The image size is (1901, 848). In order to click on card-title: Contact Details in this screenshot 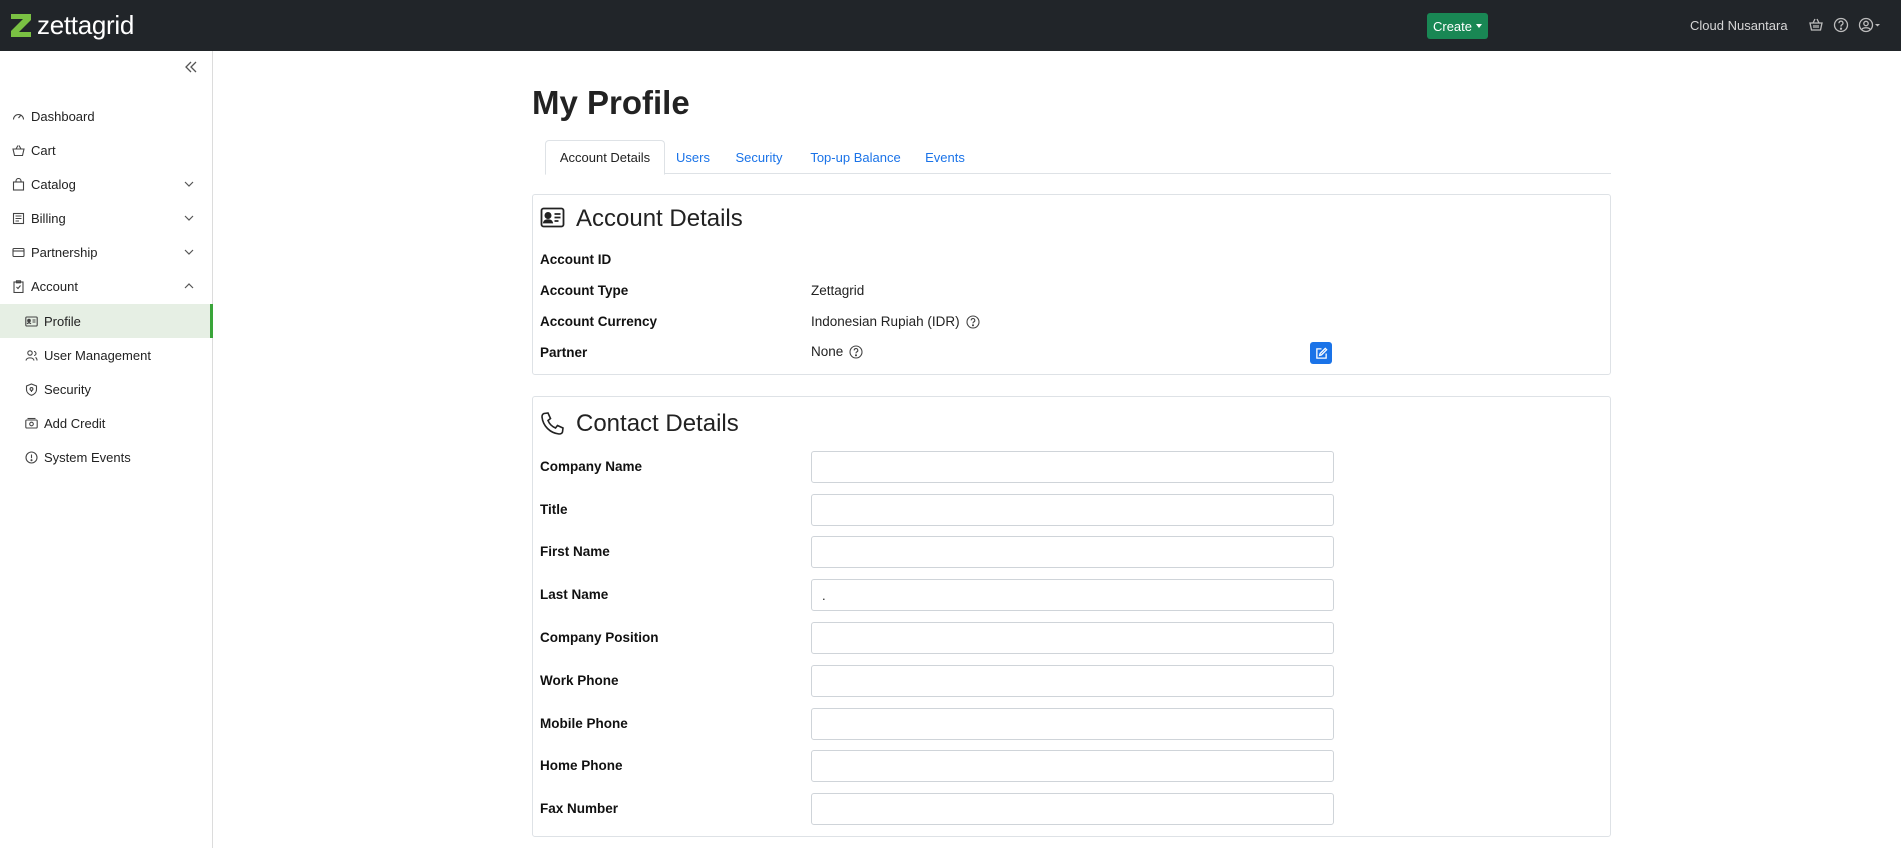, I will do `click(657, 423)`.